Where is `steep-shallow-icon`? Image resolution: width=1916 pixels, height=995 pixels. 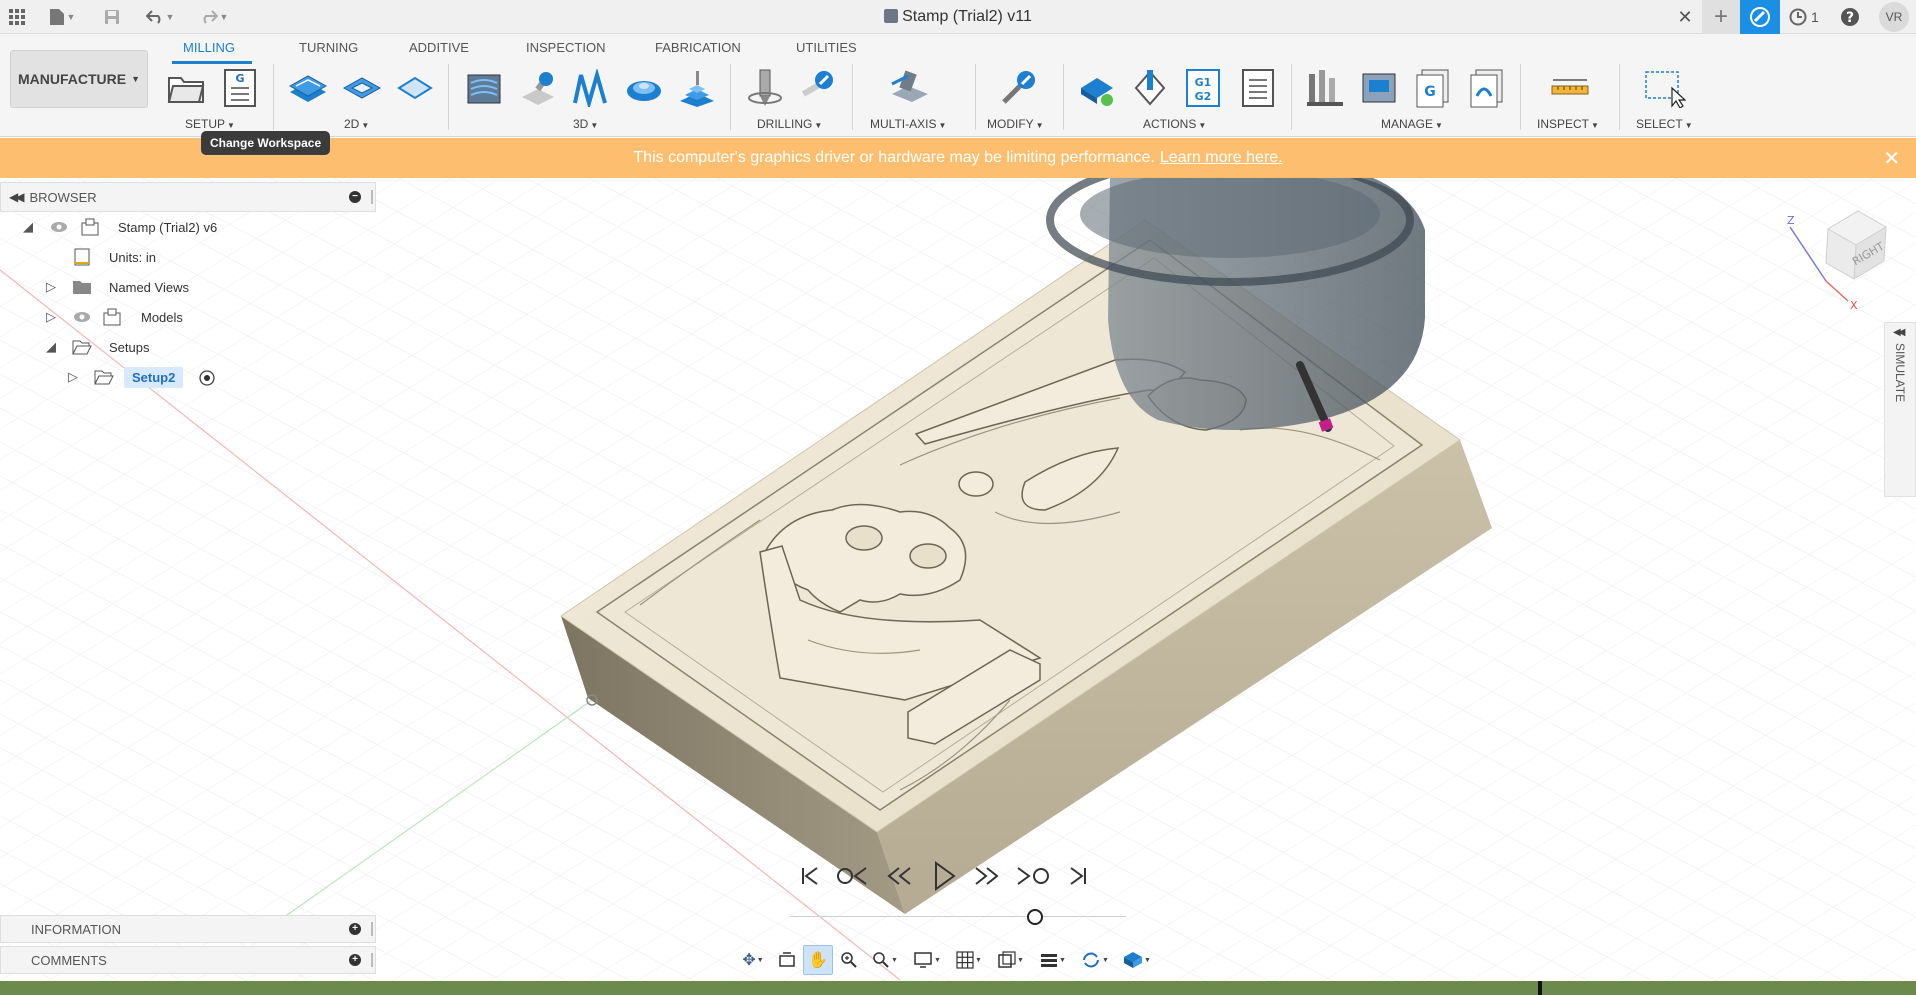 steep-shallow-icon is located at coordinates (591, 88).